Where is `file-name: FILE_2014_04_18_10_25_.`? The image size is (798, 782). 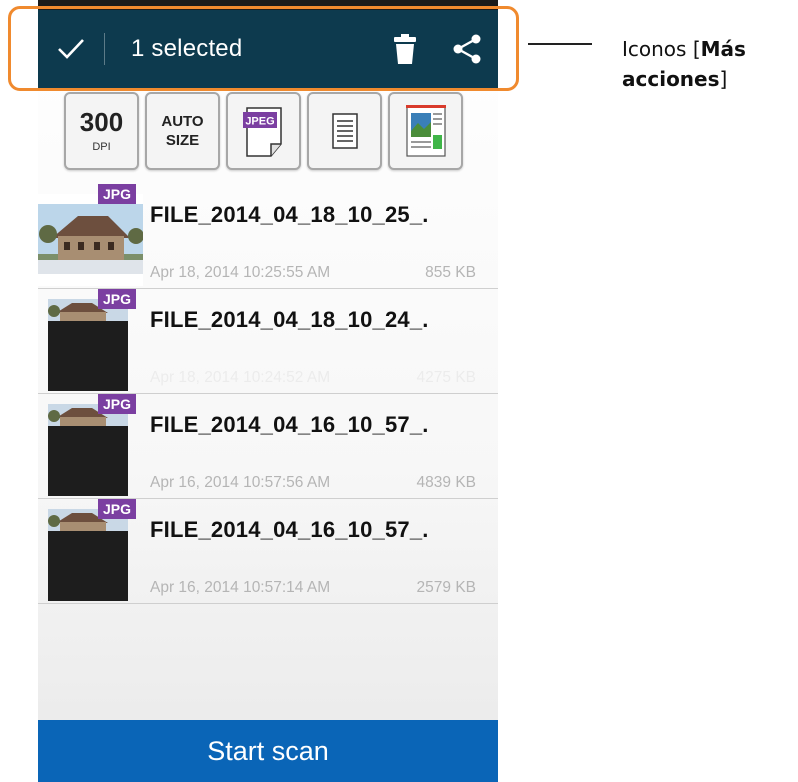
file-name: FILE_2014_04_18_10_25_. is located at coordinates (289, 214).